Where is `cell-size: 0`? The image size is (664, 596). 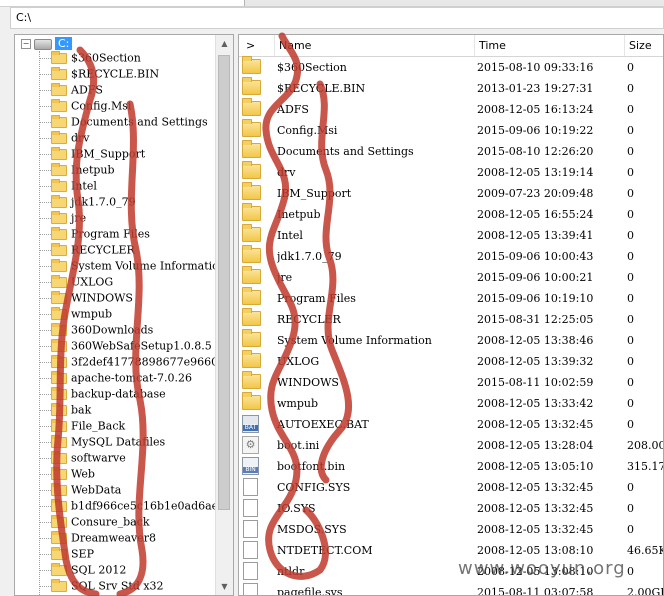
cell-size: 0 is located at coordinates (630, 172).